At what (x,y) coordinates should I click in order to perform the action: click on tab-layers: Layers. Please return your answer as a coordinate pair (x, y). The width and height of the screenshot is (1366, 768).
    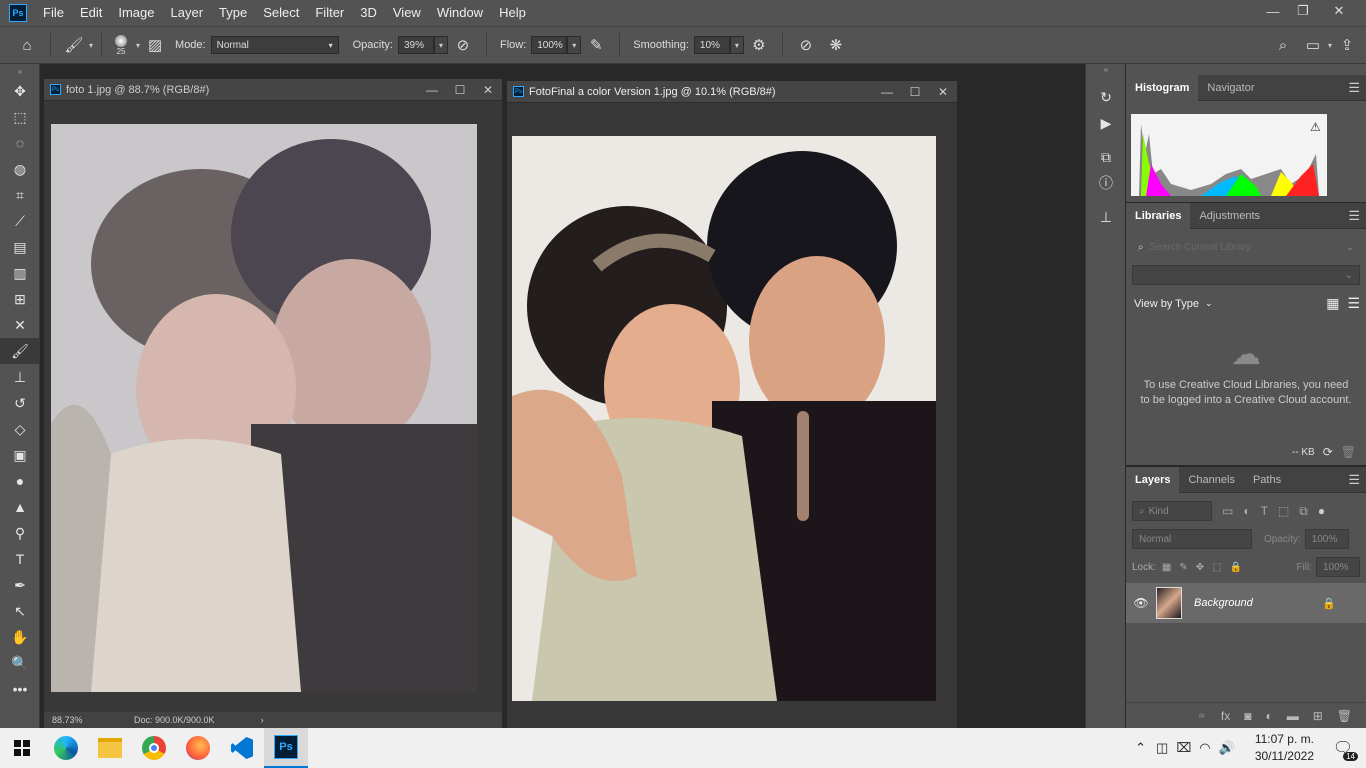
    Looking at the image, I should click on (1153, 479).